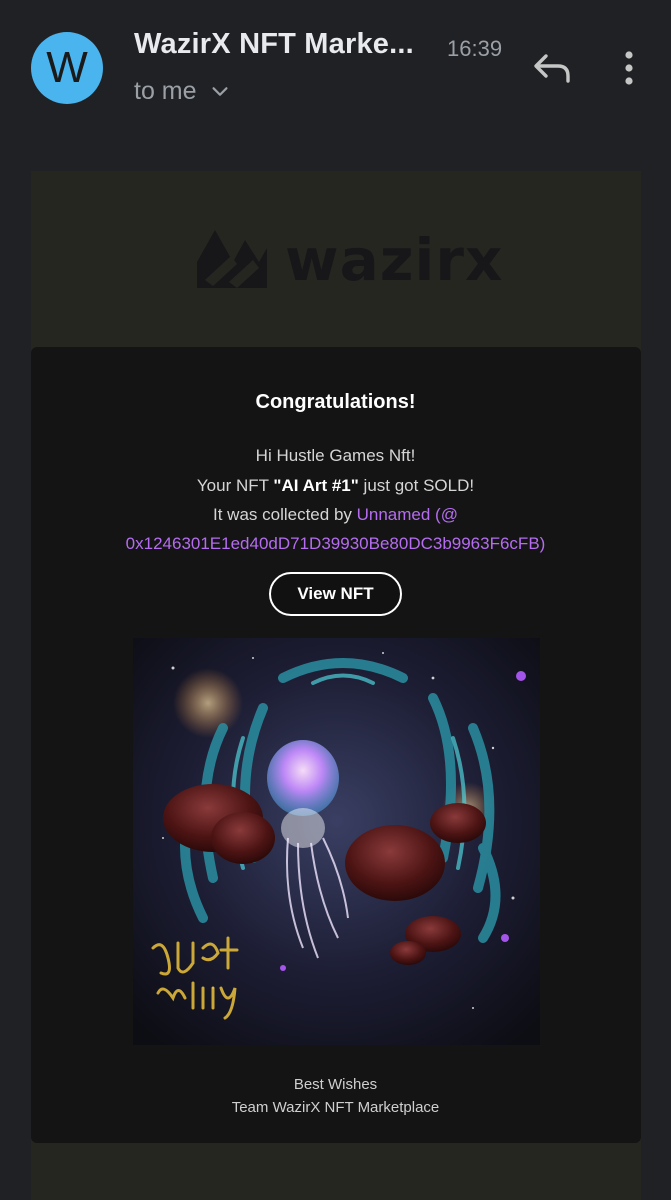 The image size is (671, 1200). I want to click on greeting-line: Hi Hustle Games Nft!, so click(335, 455).